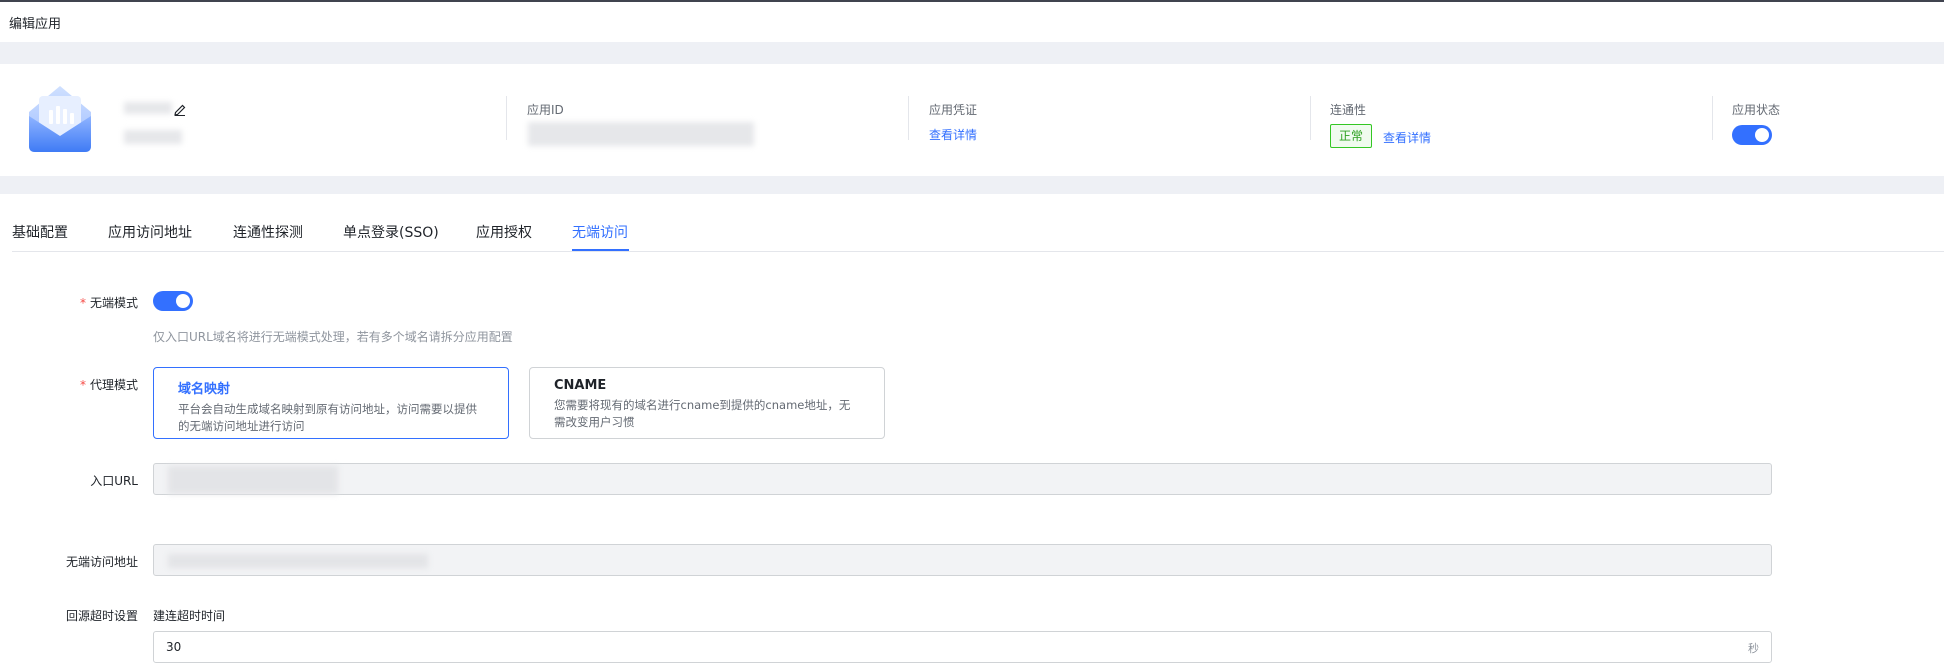  I want to click on section-divider-bottom, so click(972, 185).